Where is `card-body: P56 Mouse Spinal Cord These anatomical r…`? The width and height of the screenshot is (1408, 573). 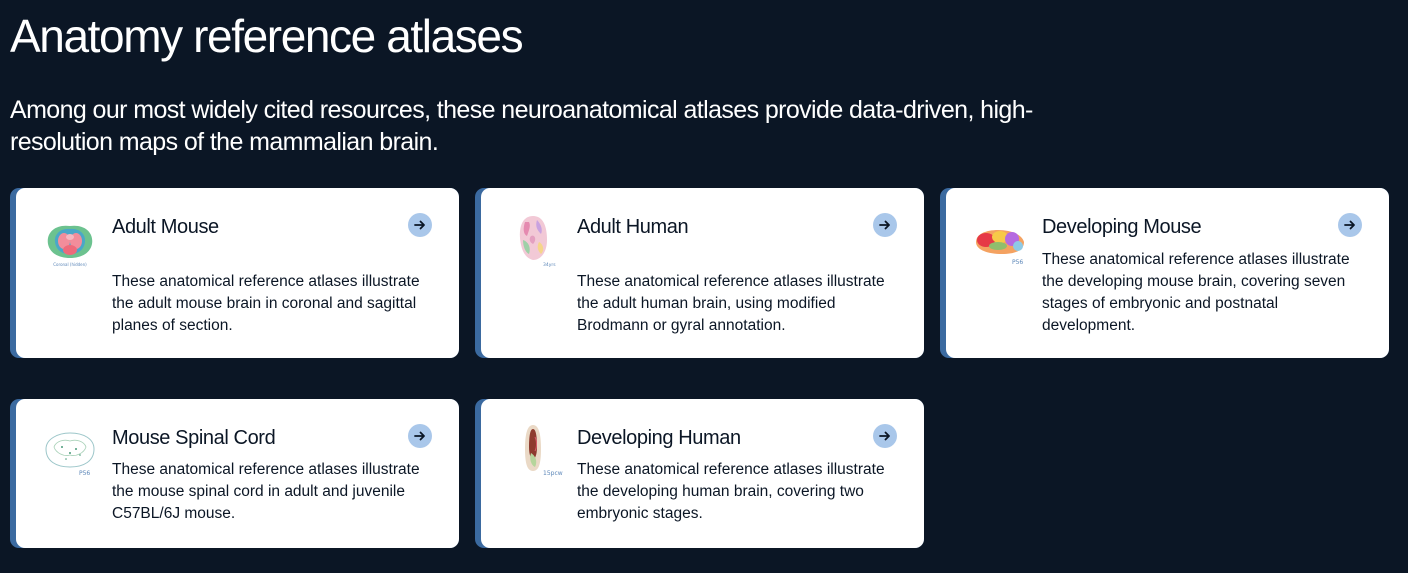 card-body: P56 Mouse Spinal Cord These anatomical r… is located at coordinates (237, 473).